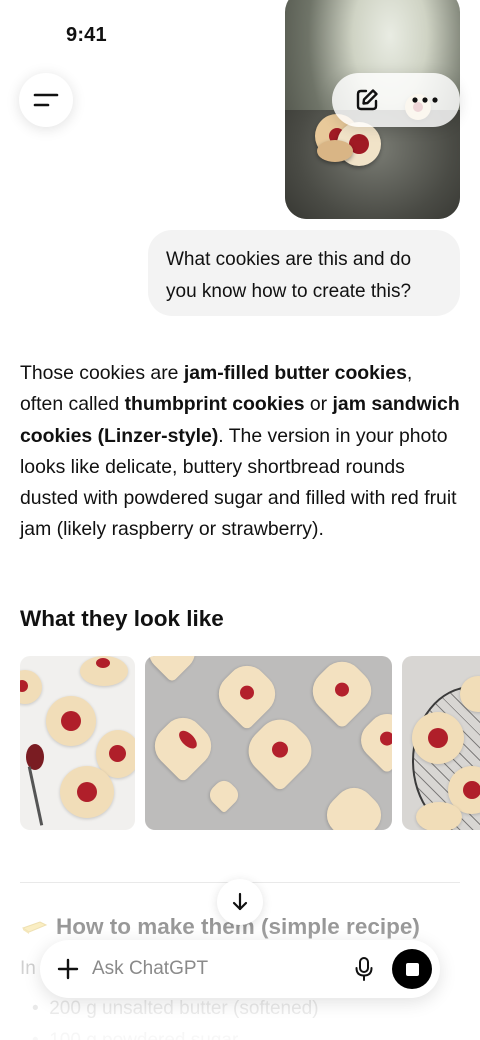  What do you see at coordinates (86, 35) in the screenshot?
I see `status-time: 9:41` at bounding box center [86, 35].